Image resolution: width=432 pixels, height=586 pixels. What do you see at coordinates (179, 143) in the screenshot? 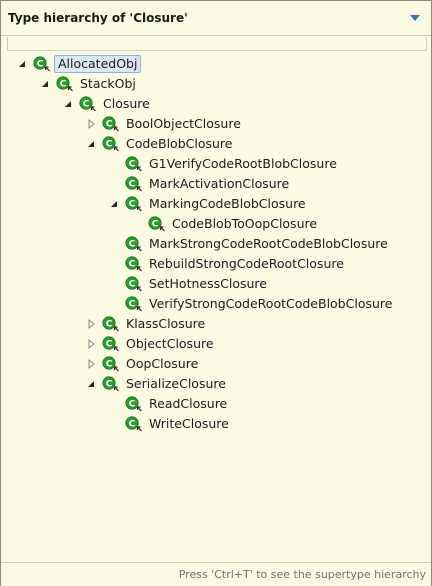
I see `tree-node-label: CodeBlobClosure` at bounding box center [179, 143].